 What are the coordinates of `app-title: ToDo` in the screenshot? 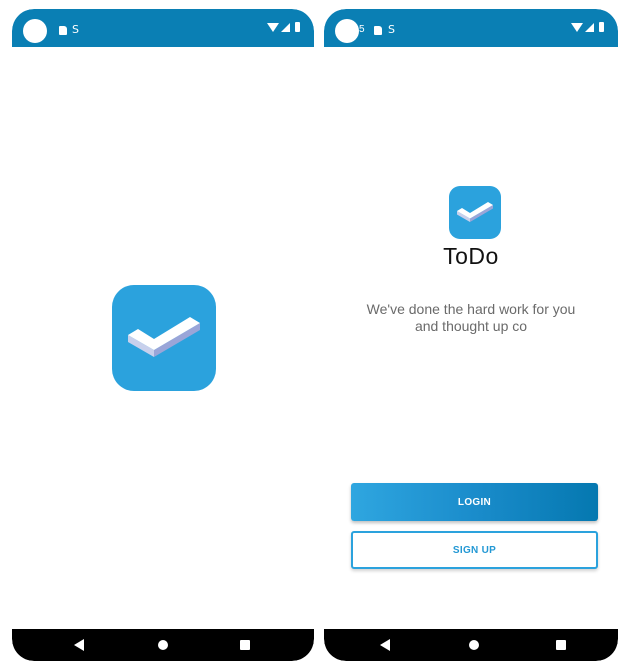 It's located at (471, 256).